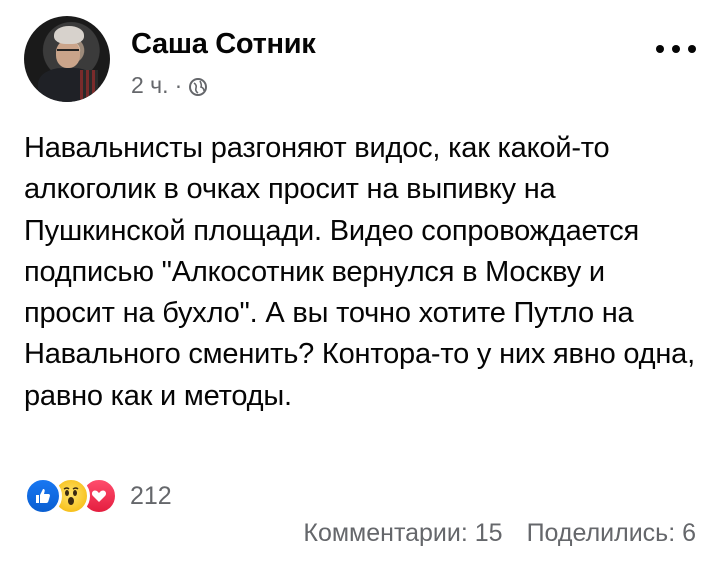  What do you see at coordinates (402, 533) in the screenshot?
I see `comments-count-link: Комментарии: 15` at bounding box center [402, 533].